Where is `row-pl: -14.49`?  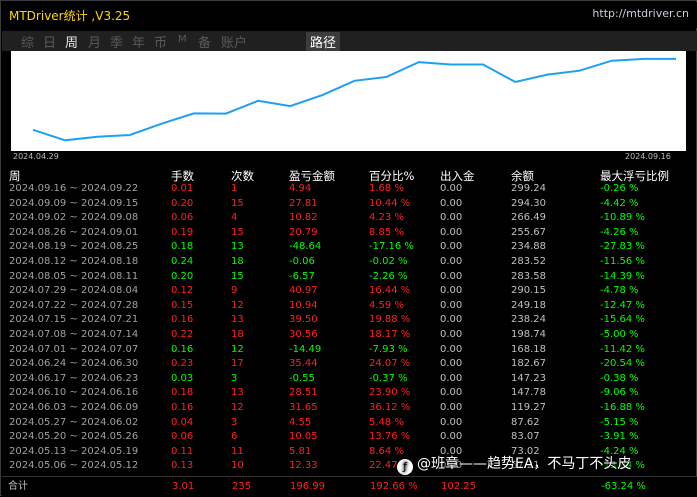 row-pl: -14.49 is located at coordinates (305, 349).